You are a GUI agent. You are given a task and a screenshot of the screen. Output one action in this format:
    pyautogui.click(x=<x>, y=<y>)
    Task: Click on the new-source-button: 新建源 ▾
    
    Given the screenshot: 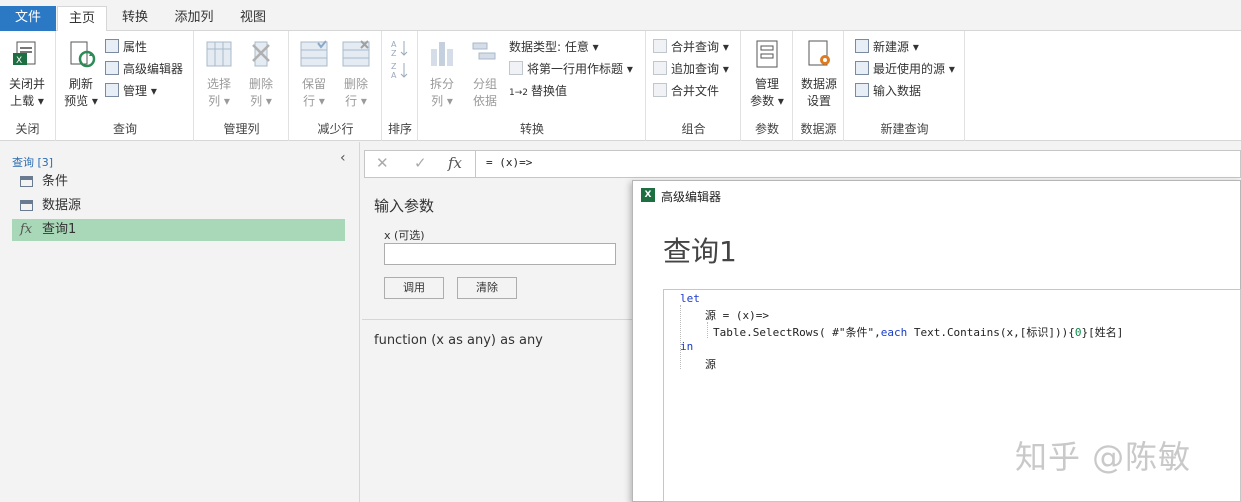 What is the action you would take?
    pyautogui.click(x=887, y=47)
    